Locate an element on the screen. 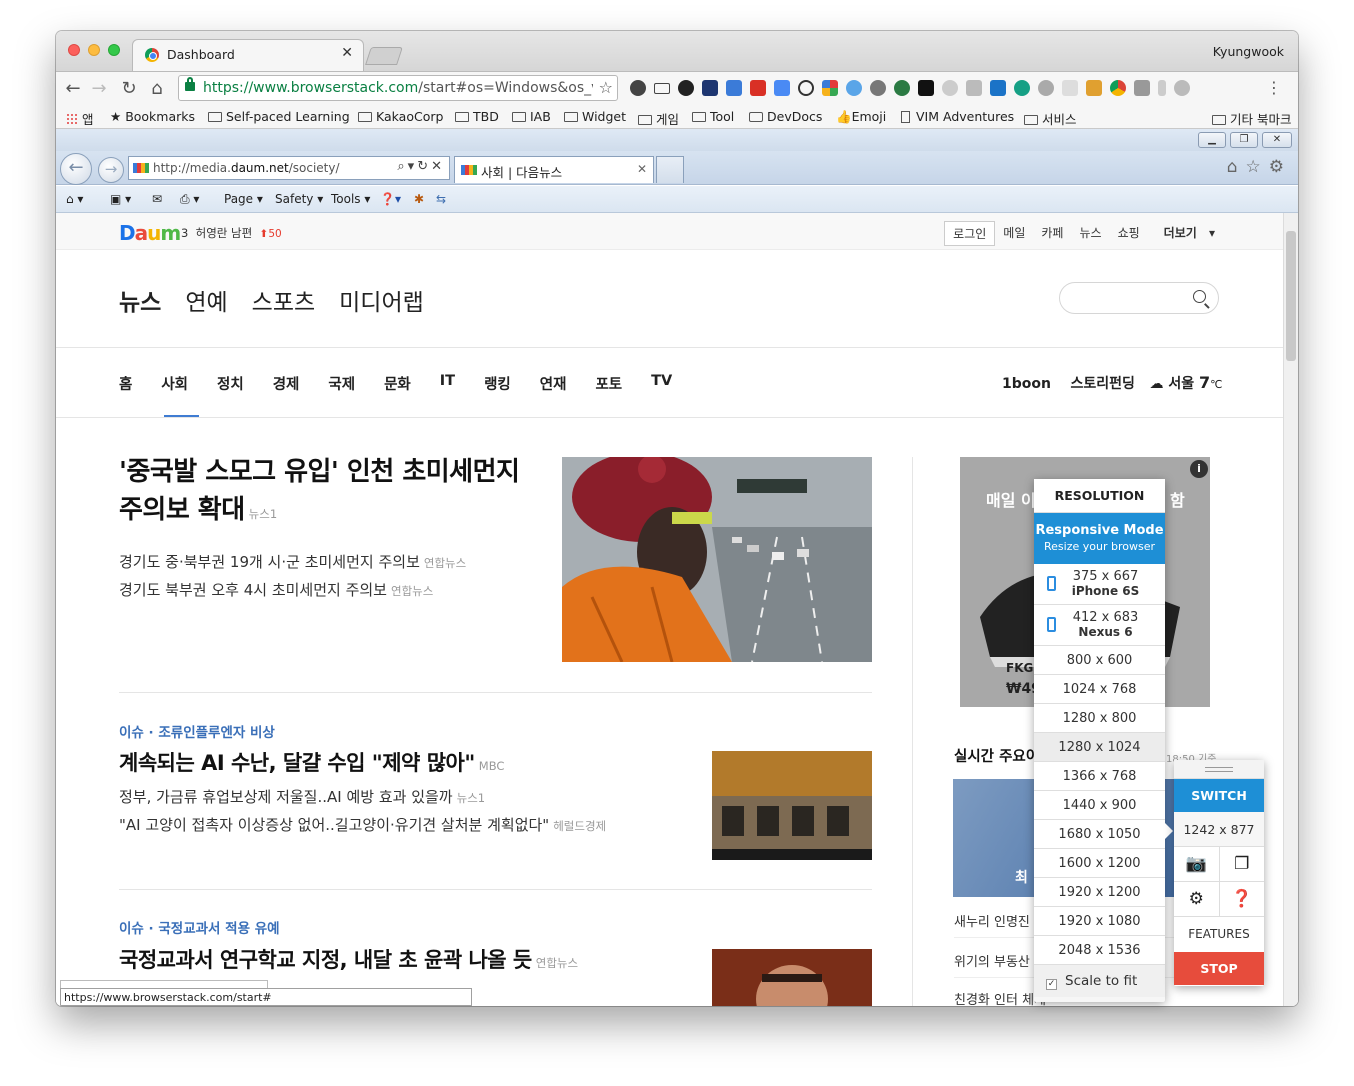  bookmark-other: 기타 북마크 is located at coordinates (1251, 118).